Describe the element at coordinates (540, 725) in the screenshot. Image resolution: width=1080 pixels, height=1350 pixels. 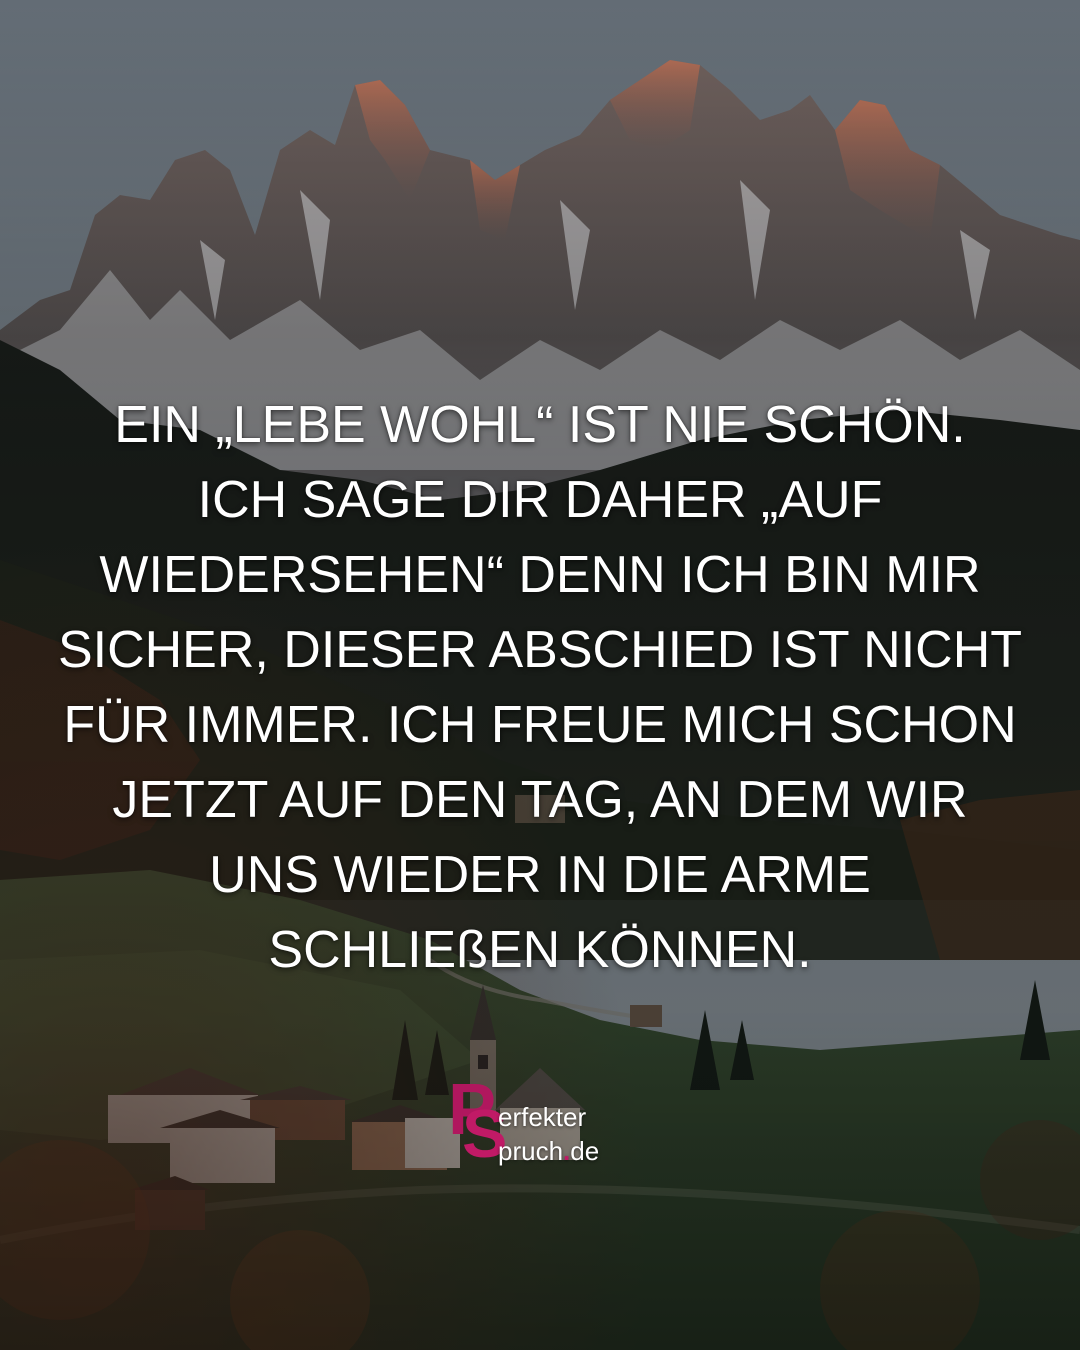
I see `quote-line: FÜR IMMER. ICH FREUE MICH SCHON` at that location.